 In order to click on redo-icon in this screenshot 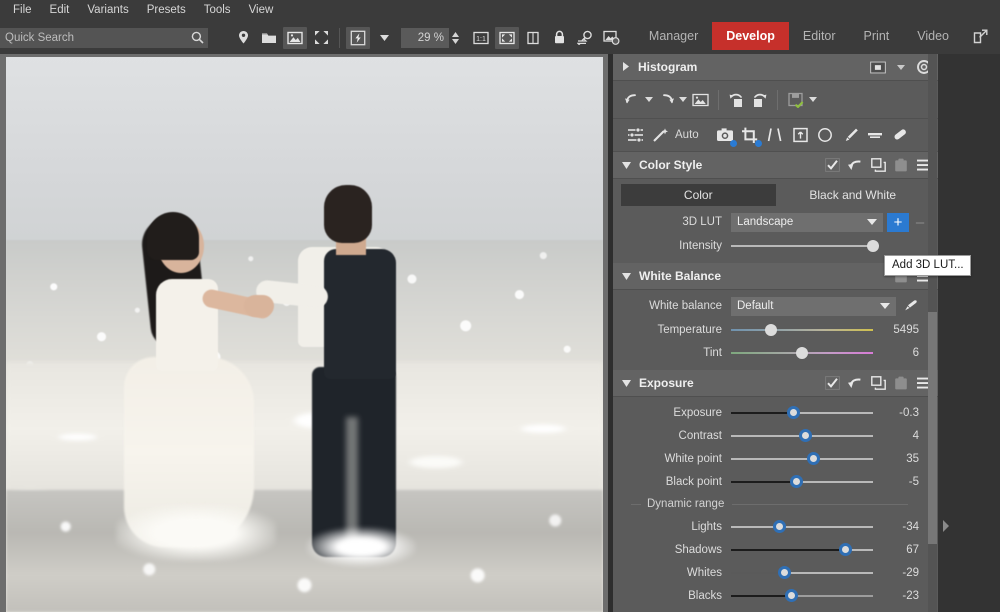, I will do `click(666, 100)`.